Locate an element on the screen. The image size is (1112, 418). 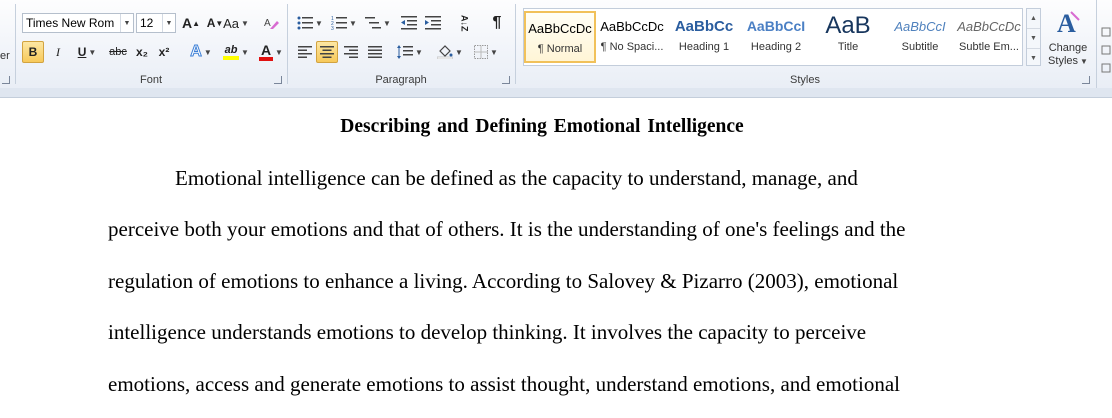
style-normal: AaBbCcDc ¶ Normal is located at coordinates (560, 37).